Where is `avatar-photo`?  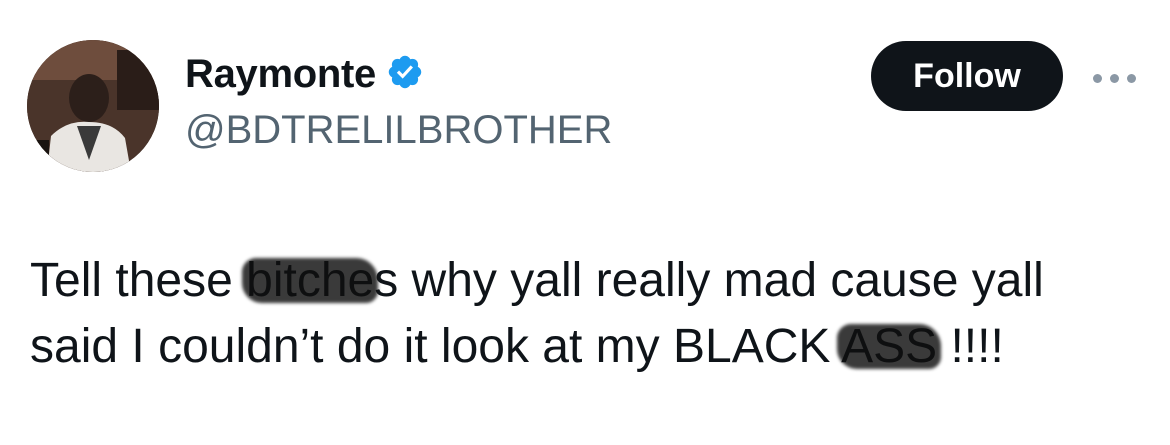 avatar-photo is located at coordinates (93, 106).